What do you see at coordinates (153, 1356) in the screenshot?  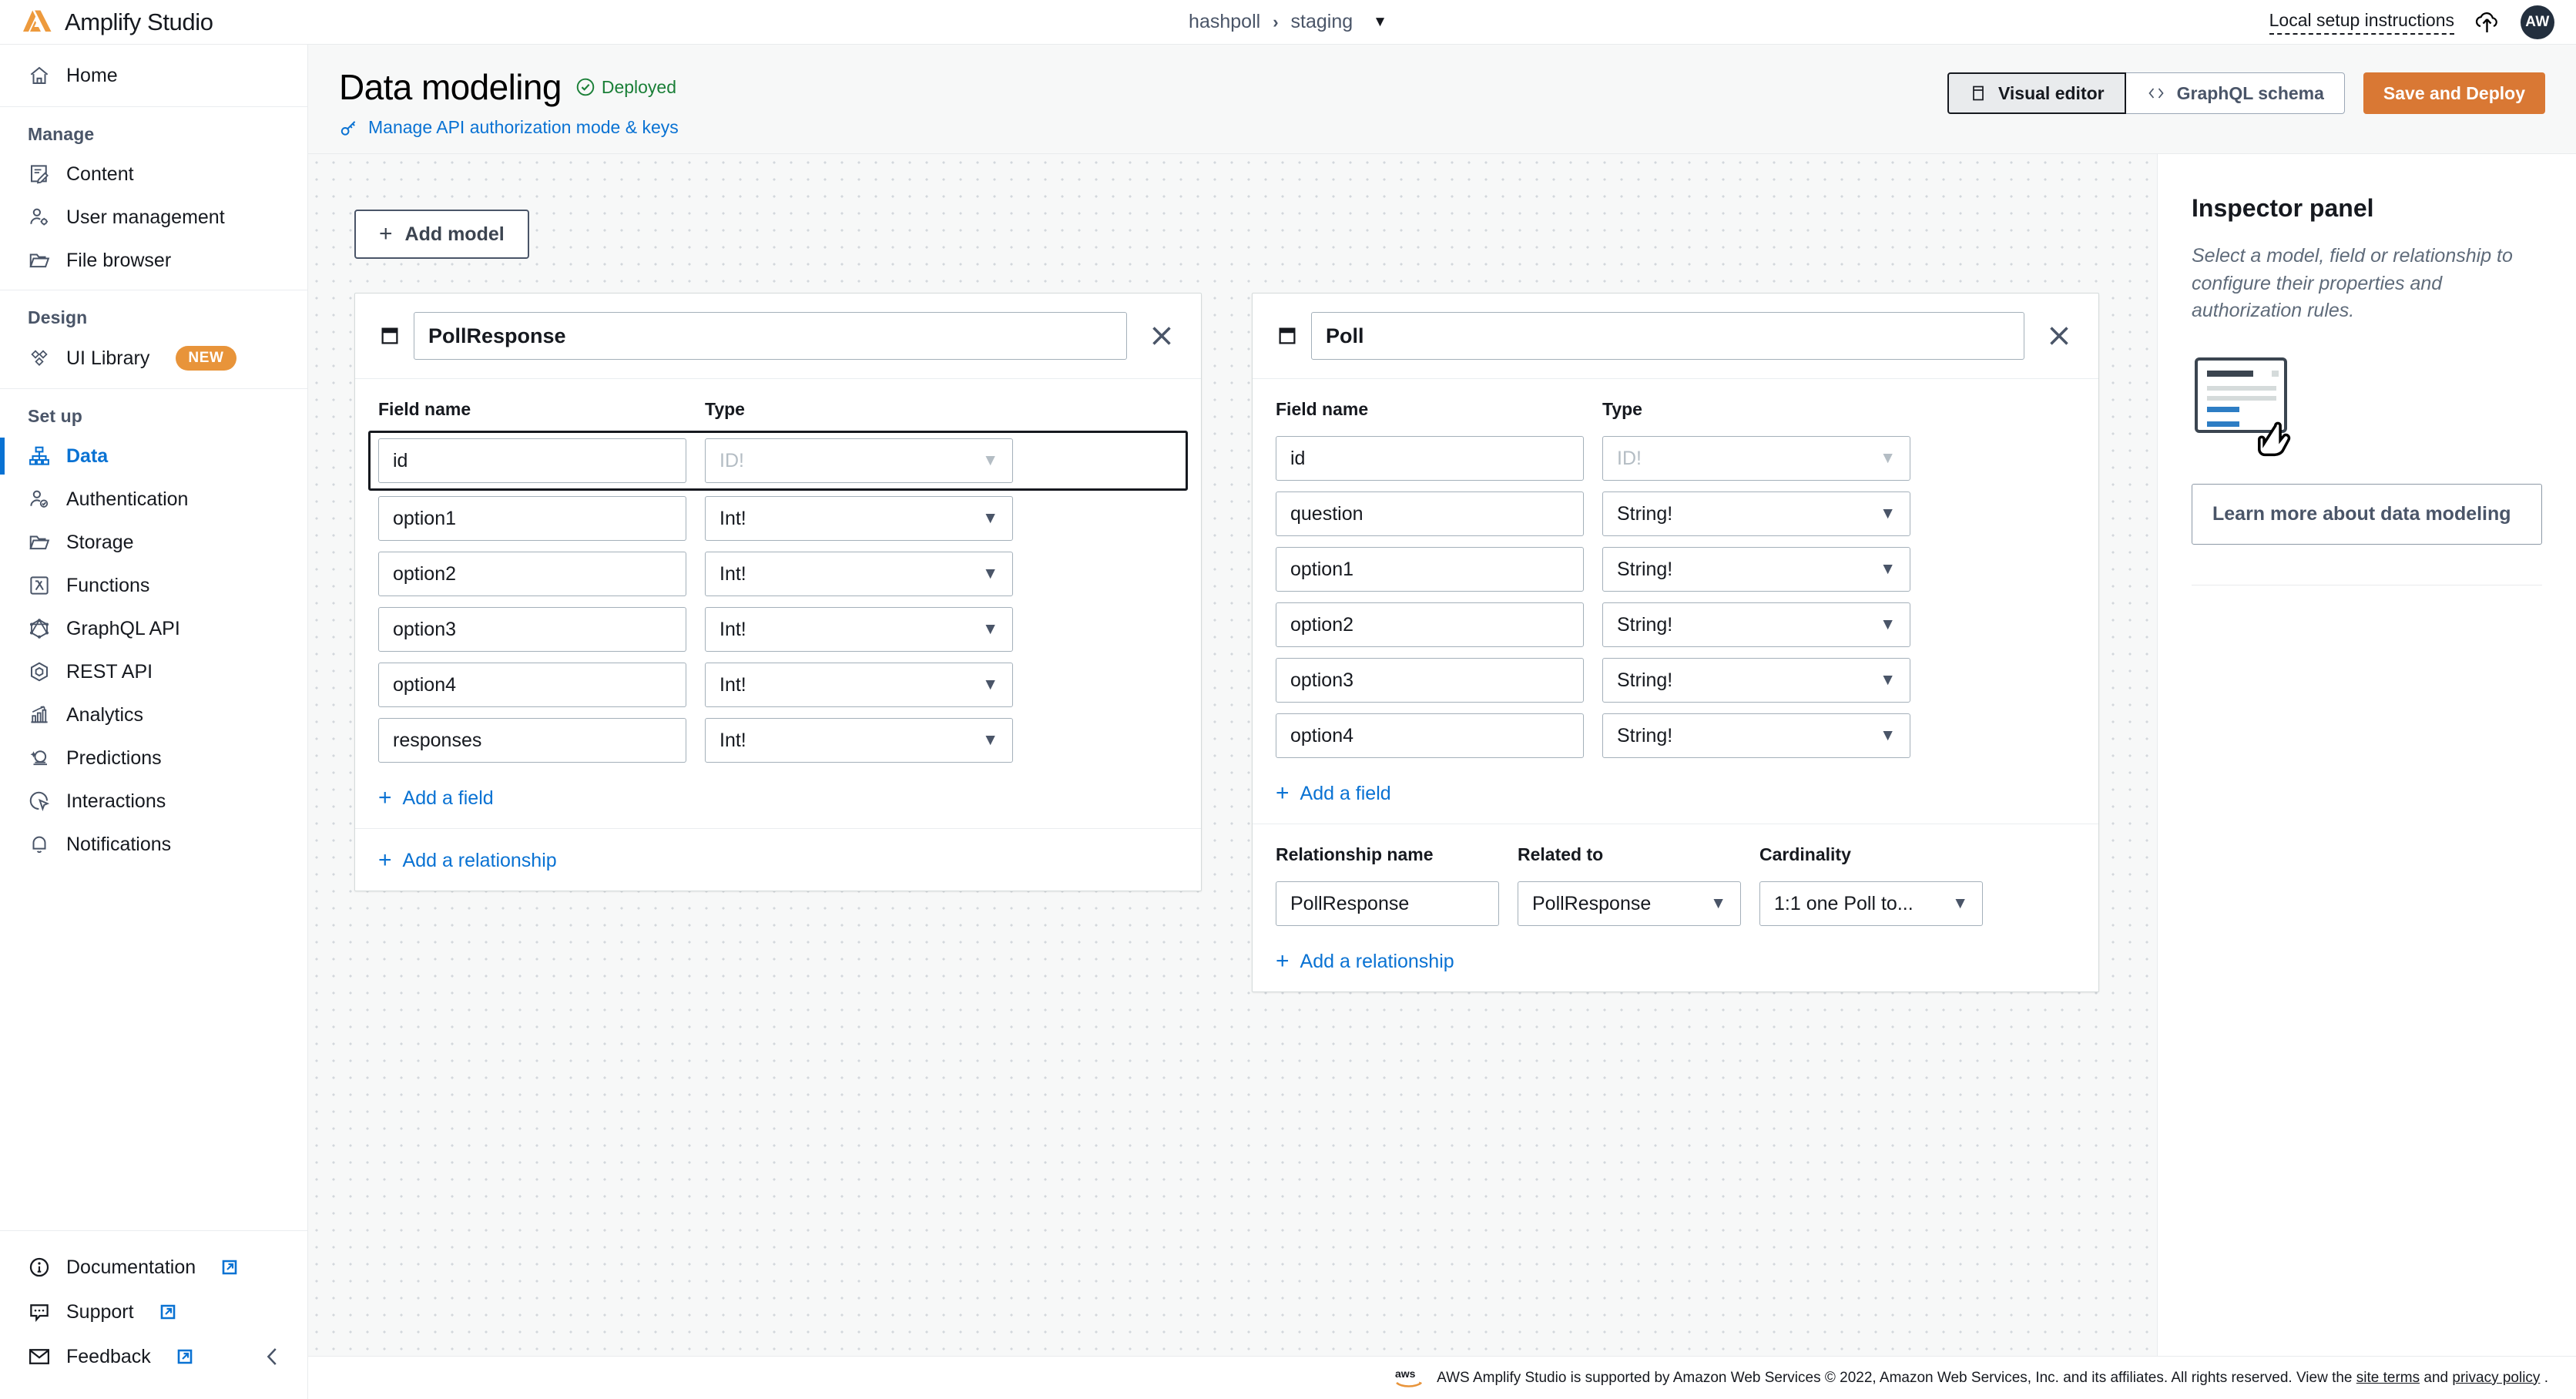 I see `sidebar-item-feedback: Feedback` at bounding box center [153, 1356].